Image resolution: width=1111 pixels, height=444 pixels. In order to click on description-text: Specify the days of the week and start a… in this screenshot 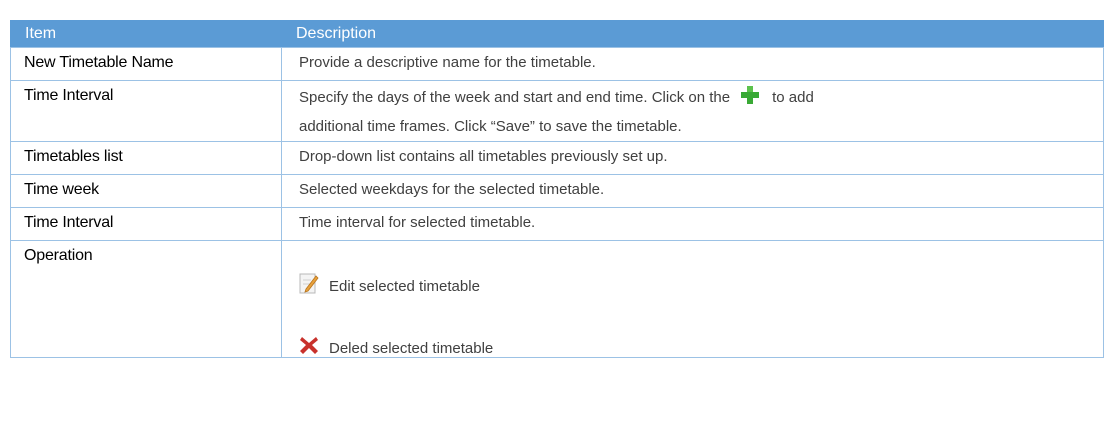, I will do `click(515, 97)`.